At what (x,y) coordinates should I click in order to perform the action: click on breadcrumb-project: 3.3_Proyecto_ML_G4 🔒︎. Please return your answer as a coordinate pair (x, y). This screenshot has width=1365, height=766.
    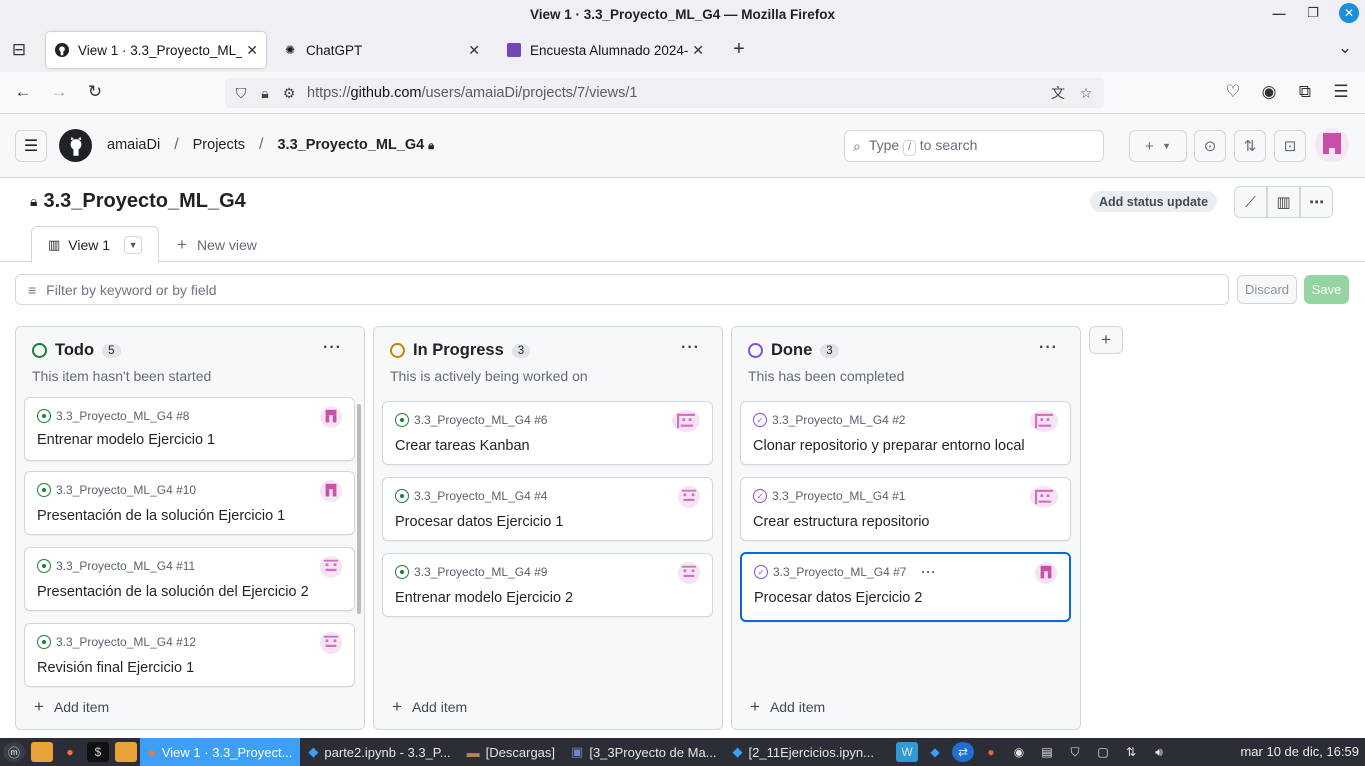
    Looking at the image, I should click on (355, 145).